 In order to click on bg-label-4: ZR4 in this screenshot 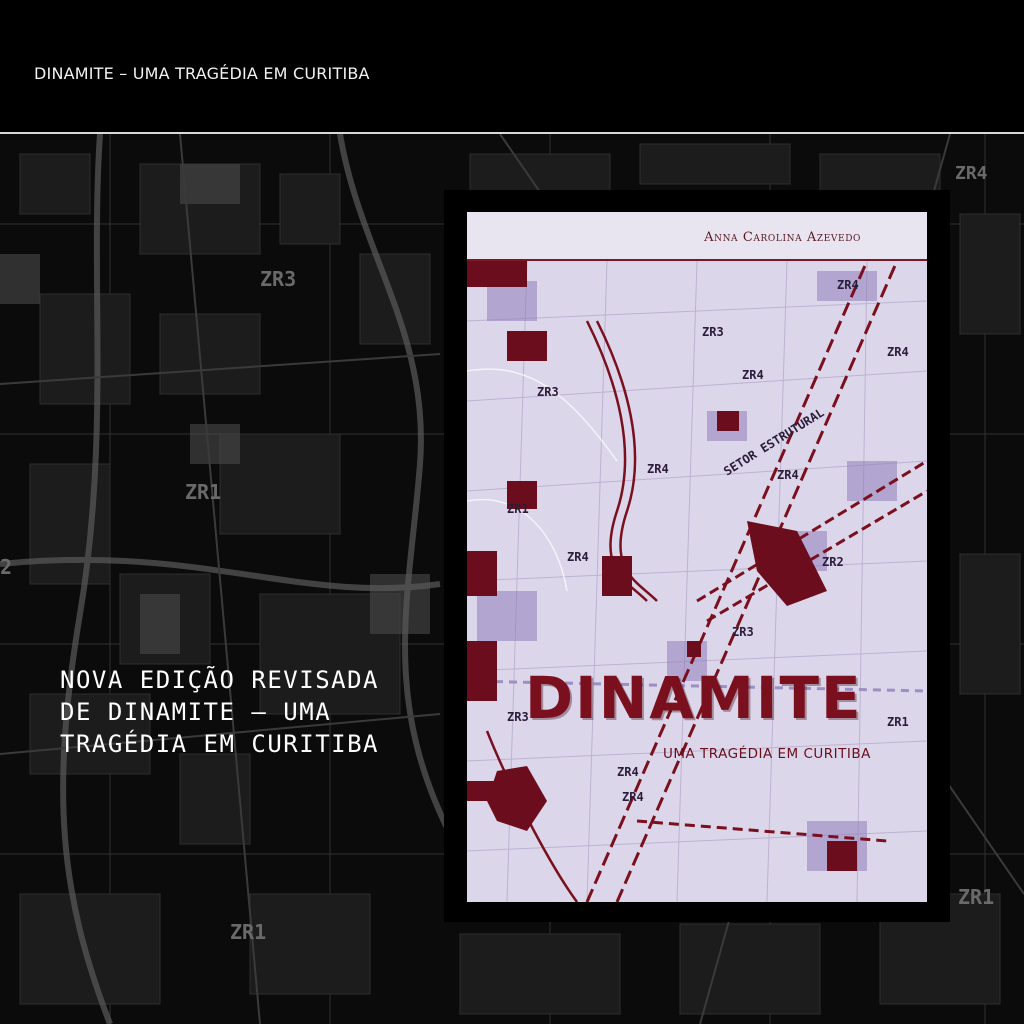, I will do `click(971, 173)`.